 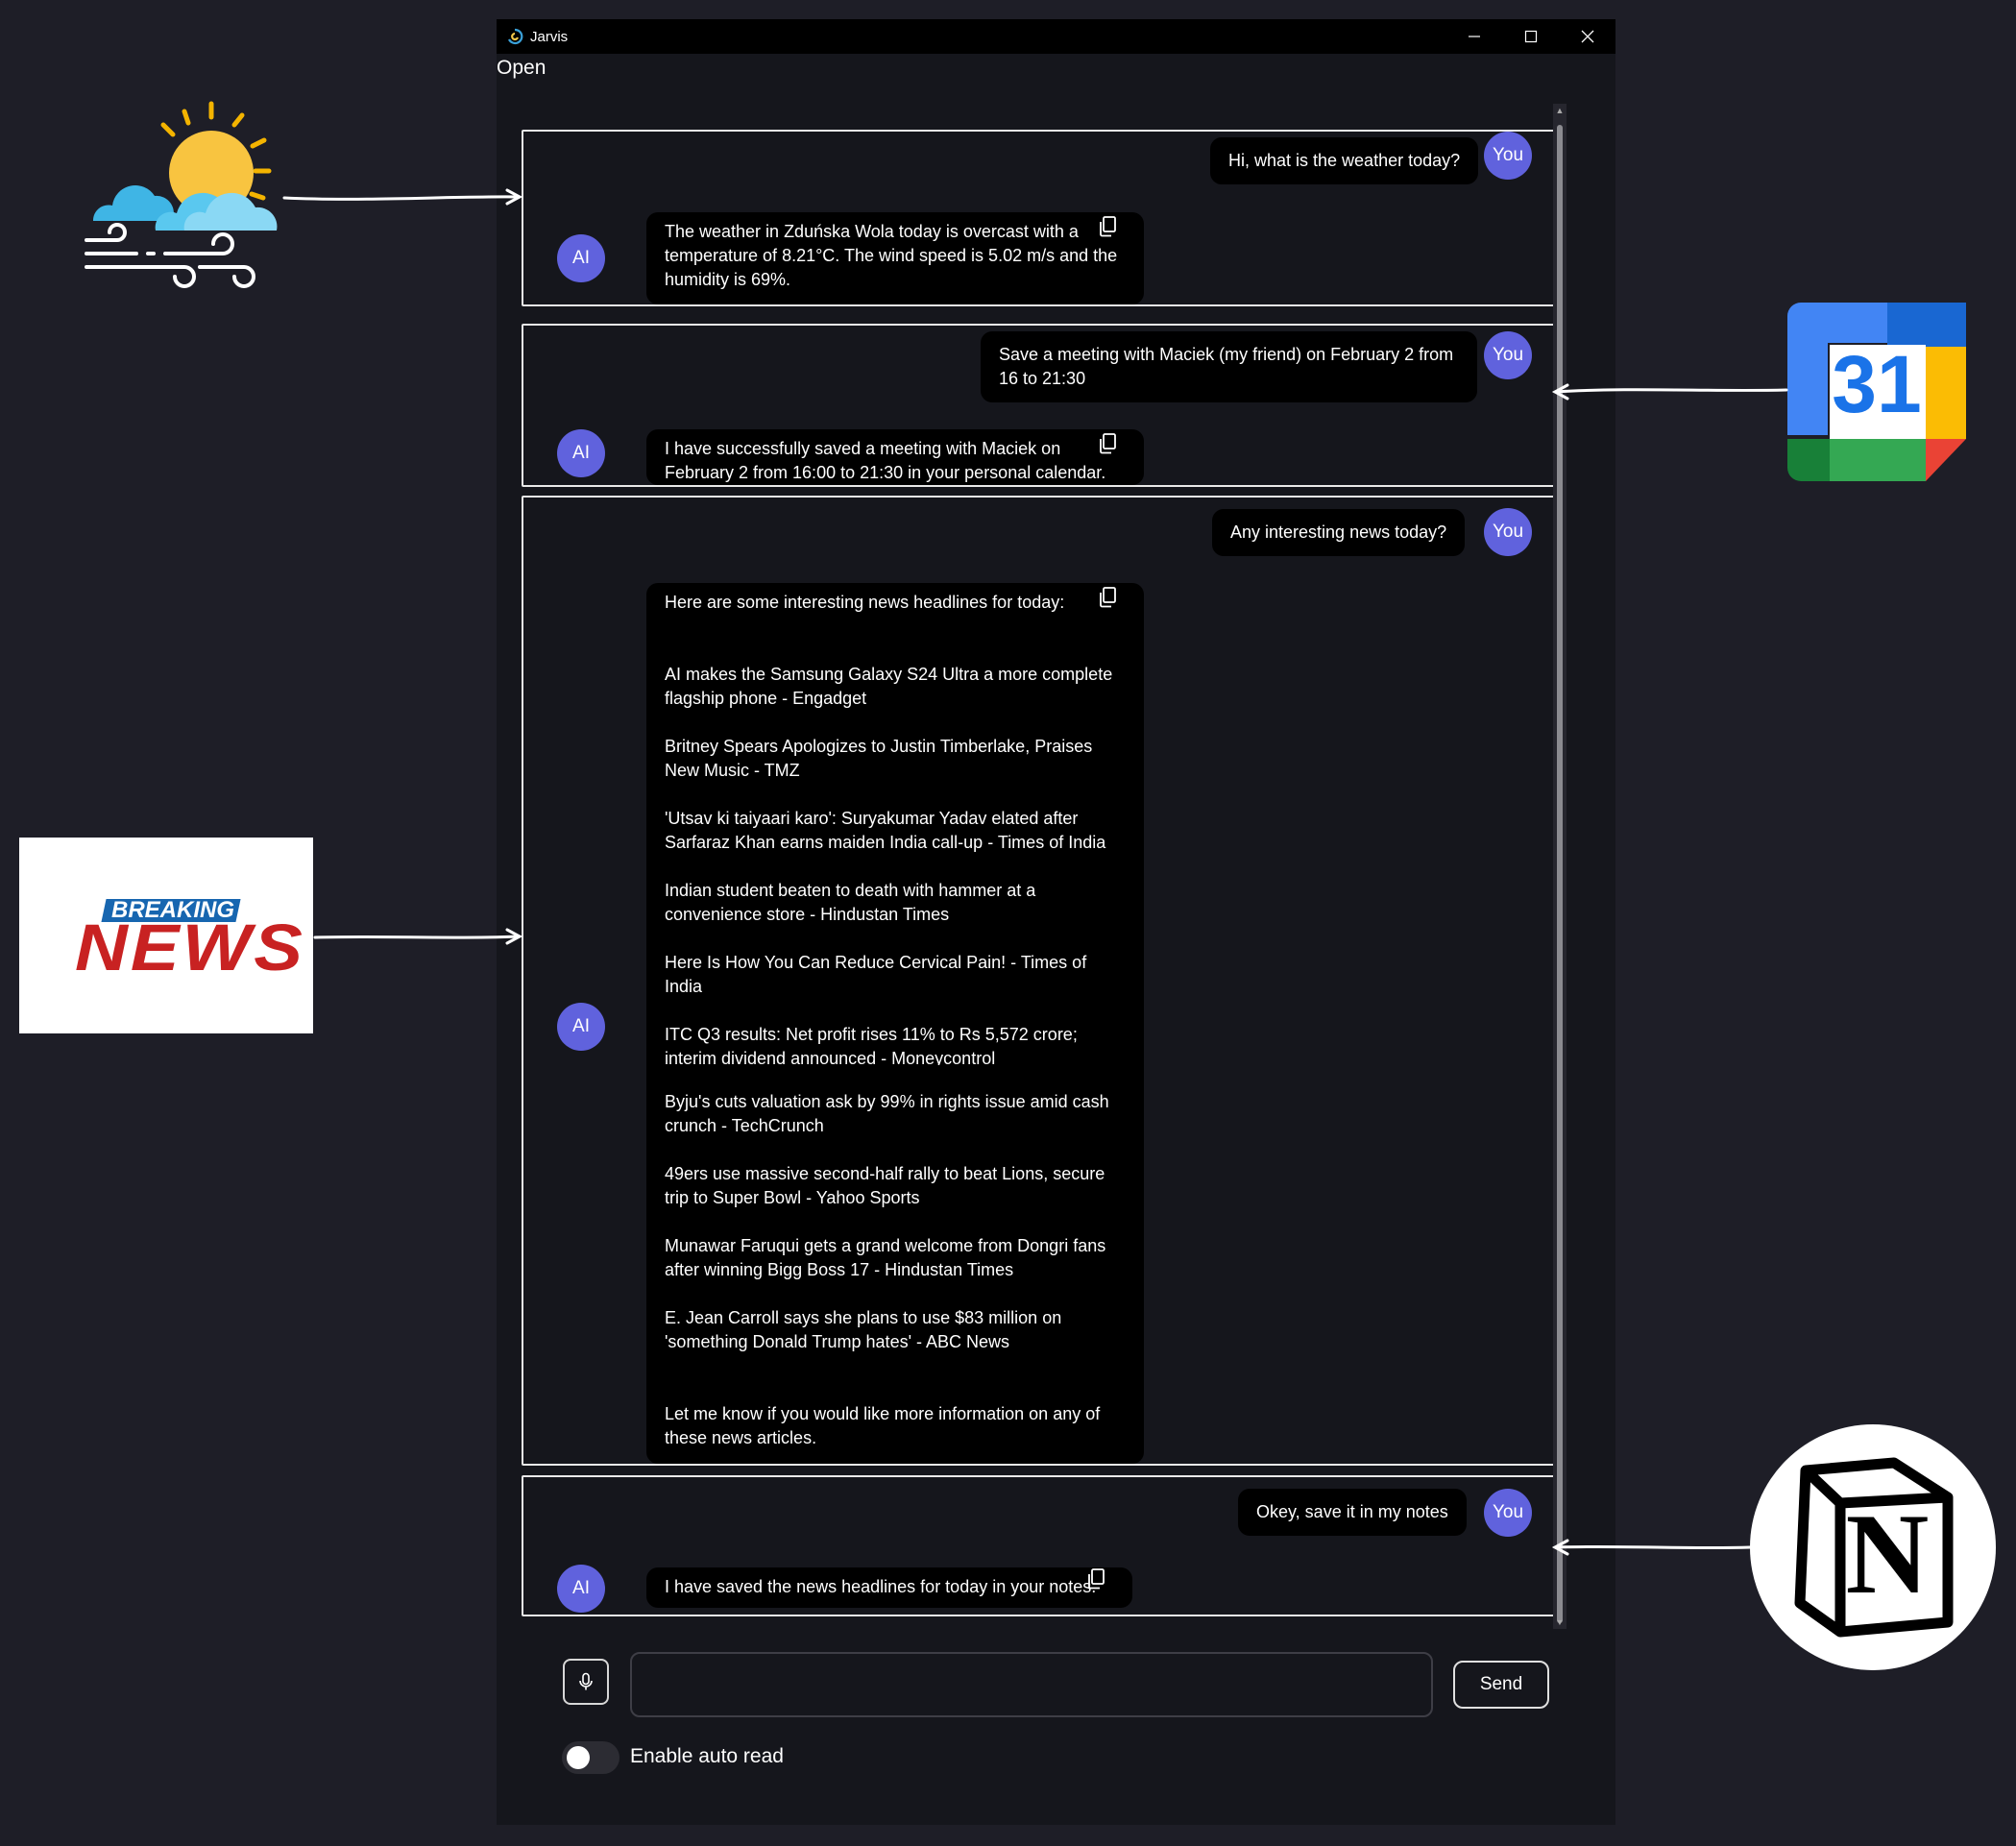 I want to click on arrow-news, so click(x=417, y=937).